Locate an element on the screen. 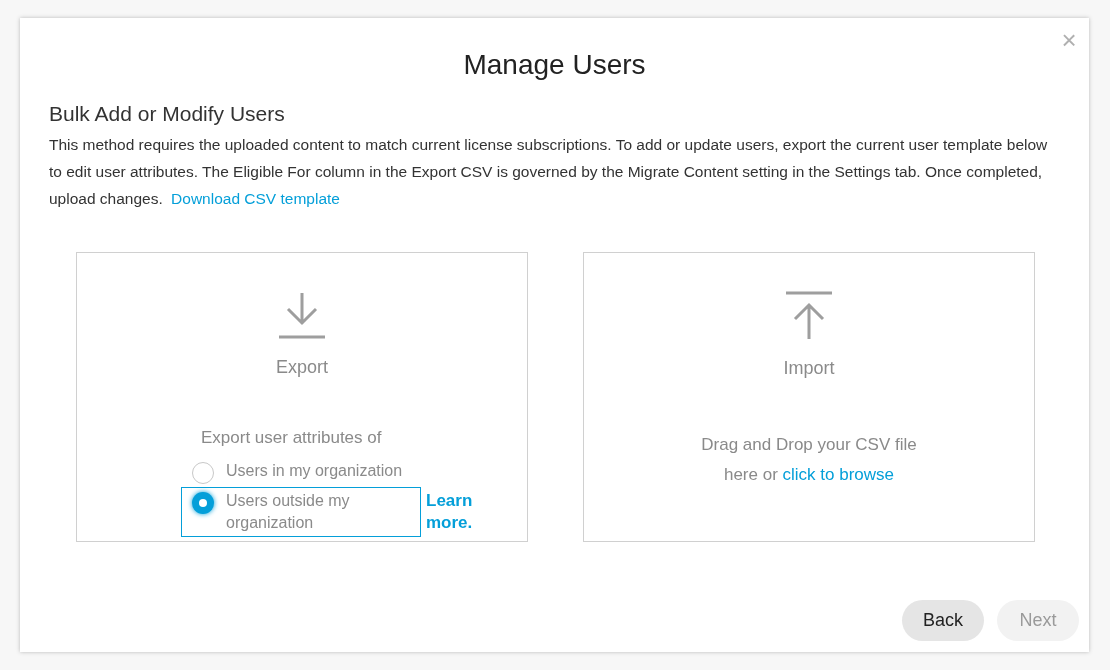 Image resolution: width=1110 pixels, height=670 pixels. description-text: This method requires the uploaded content to match current license subscriptions. To add or update users, export the current user template below to edit user attributes. The Eligible For column in the Export CSV is governed by the Migrate Content setting in the Settings tab. Once completed, upload changes. Download CSV template is located at coordinates (549, 172).